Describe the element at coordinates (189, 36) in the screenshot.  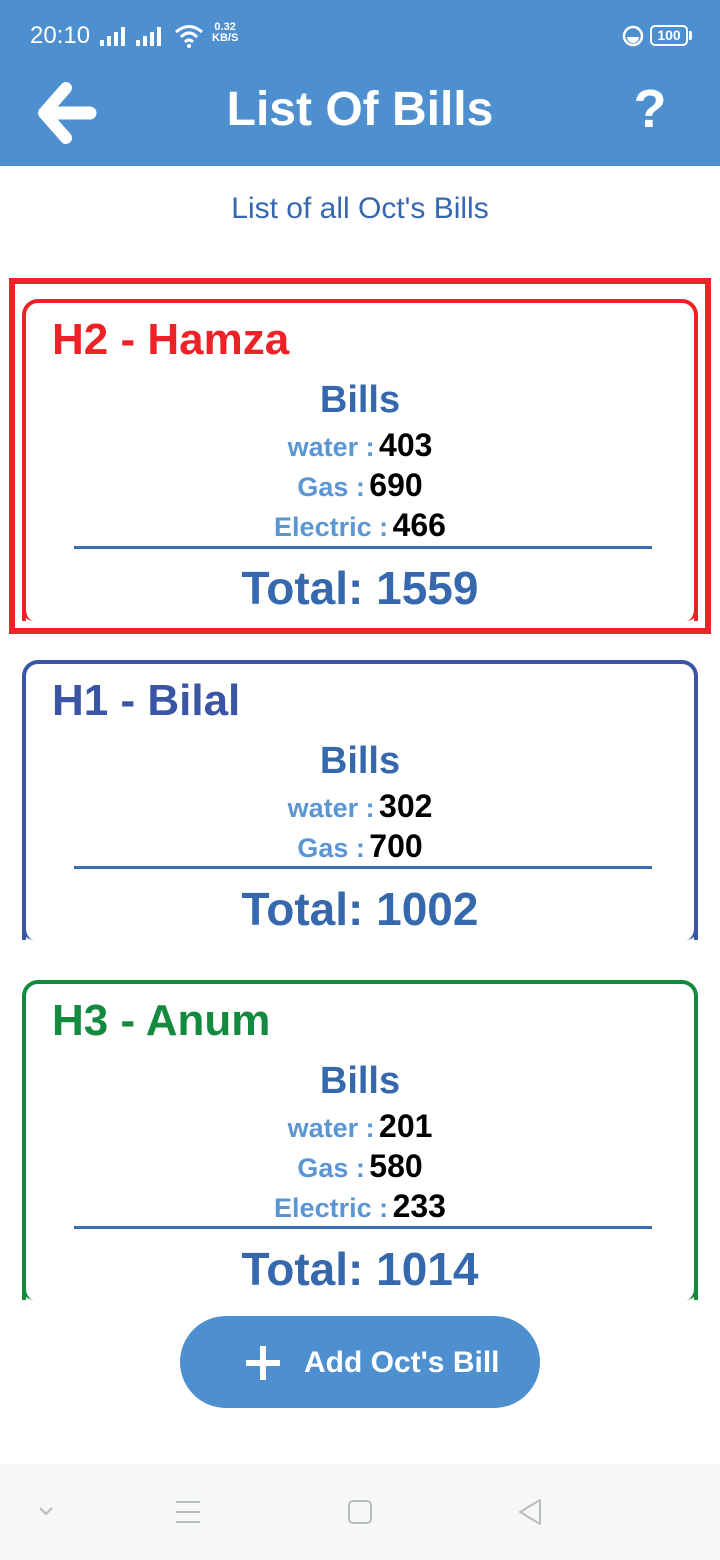
I see `wifi-icon` at that location.